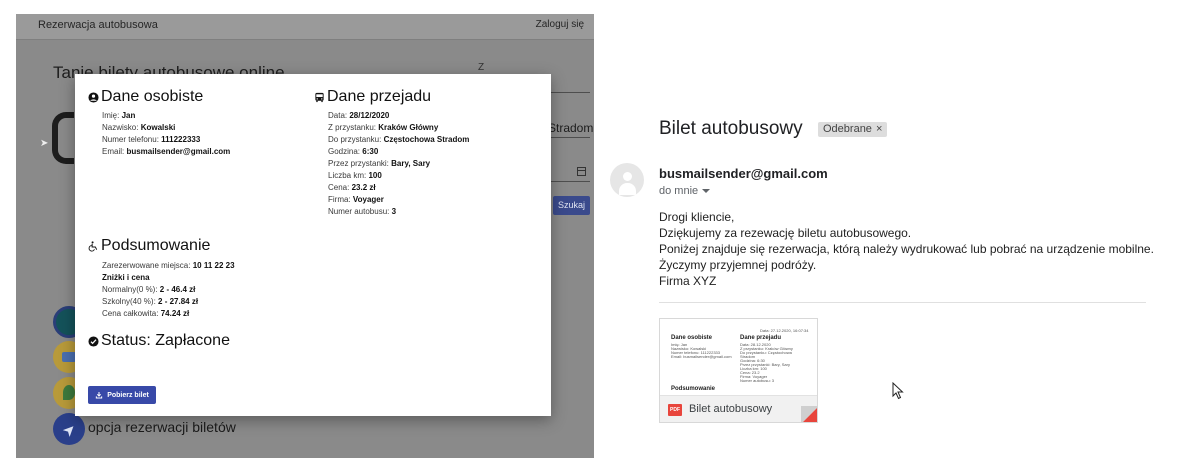  I want to click on bus-icon, so click(319, 97).